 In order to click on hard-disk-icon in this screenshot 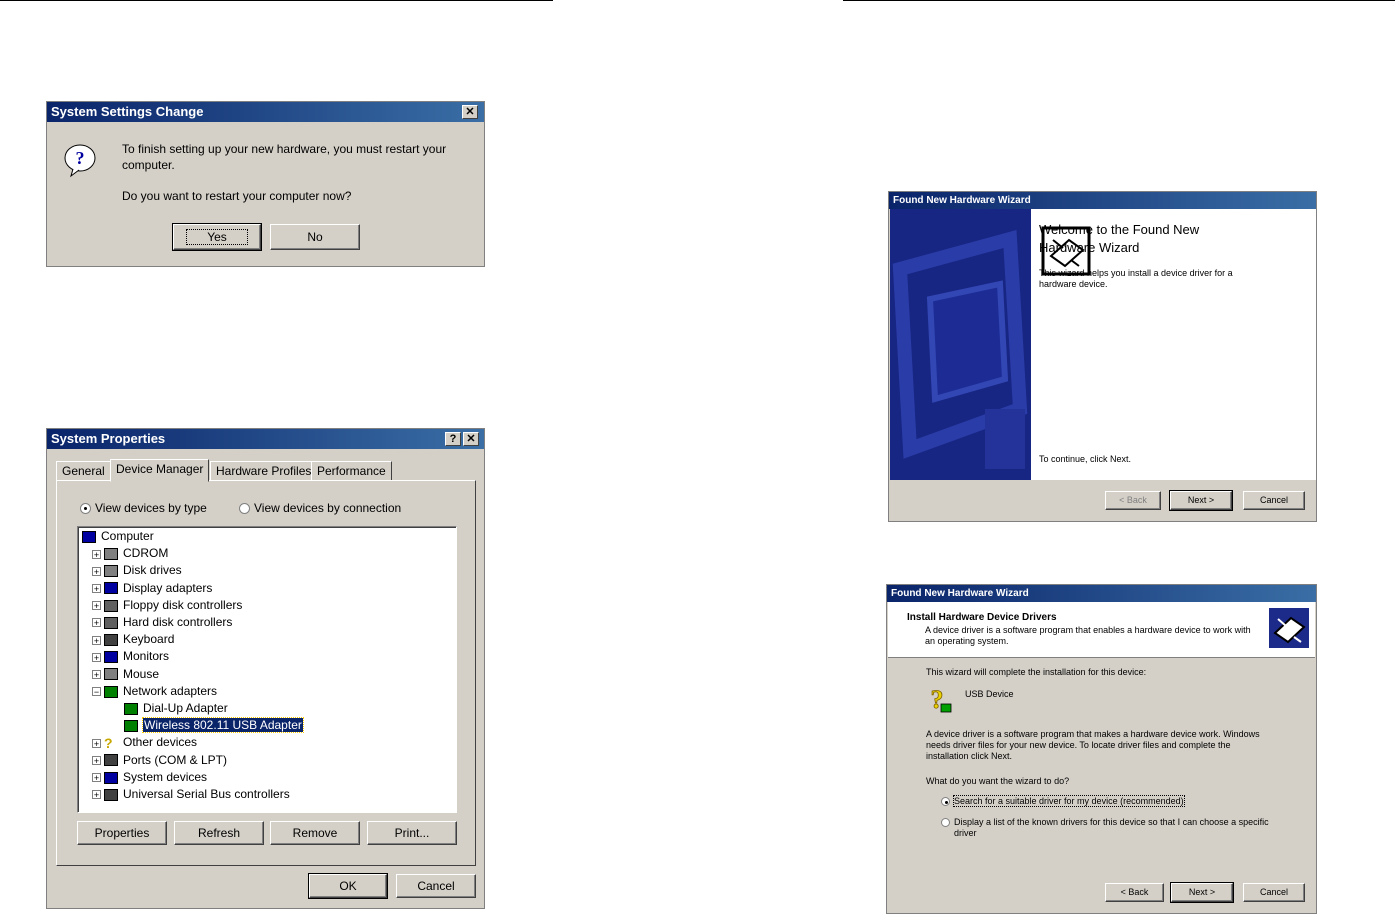, I will do `click(111, 622)`.